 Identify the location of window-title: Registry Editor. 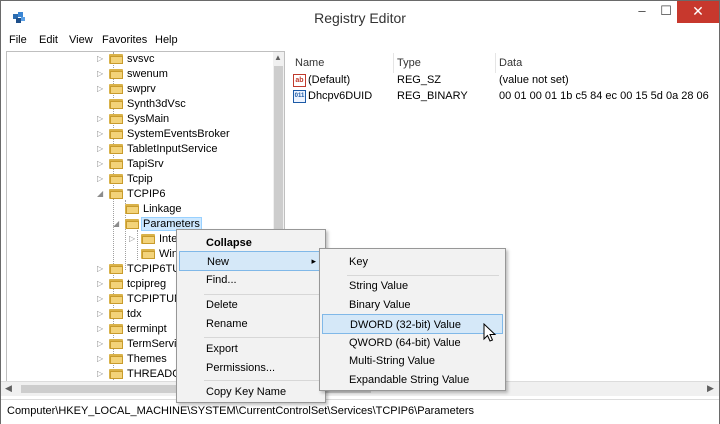
(360, 18).